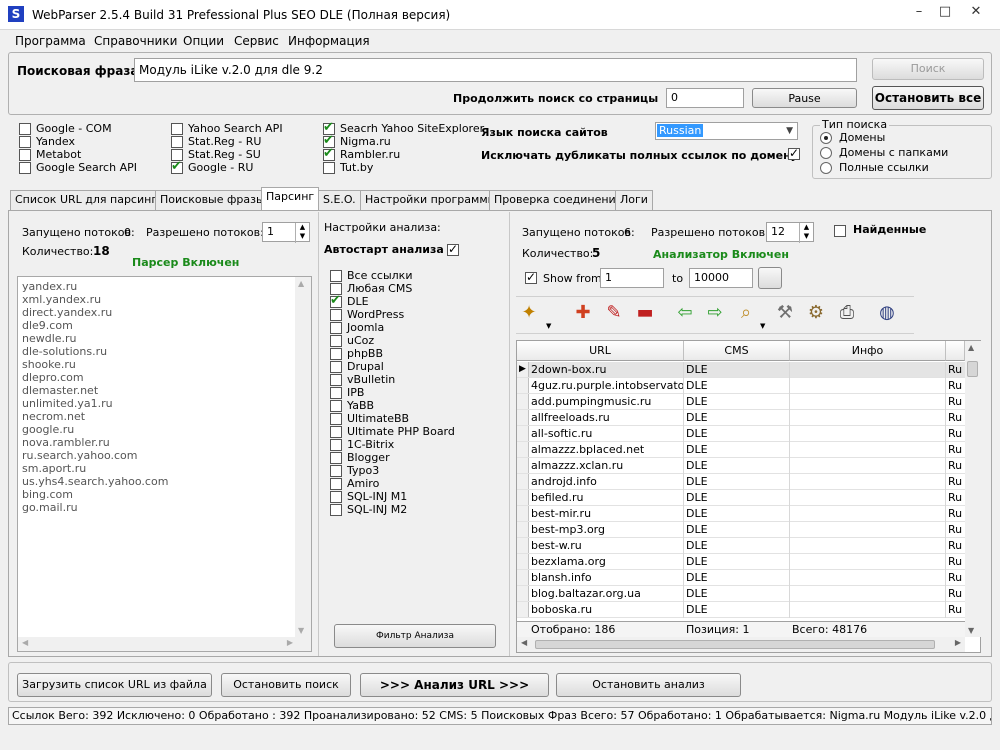 The width and height of the screenshot is (1000, 750). I want to click on table-row: blog.baltazar.org.ua DLE Ru, so click(741, 594).